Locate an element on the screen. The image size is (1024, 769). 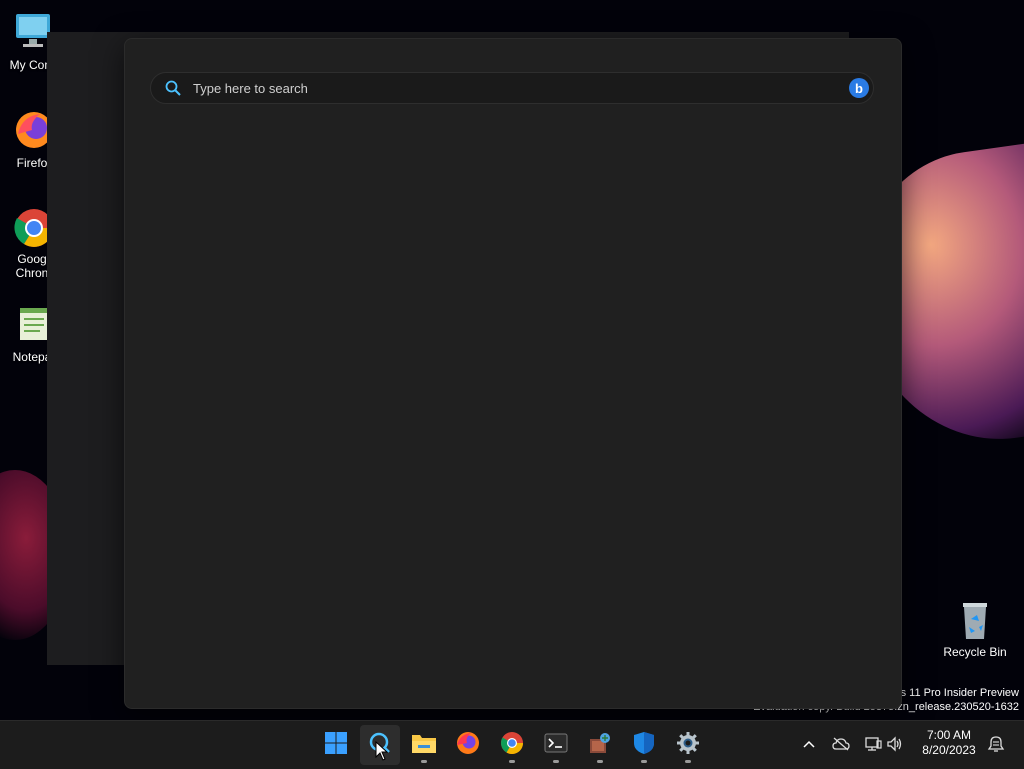
taskbar-settings is located at coordinates (688, 745).